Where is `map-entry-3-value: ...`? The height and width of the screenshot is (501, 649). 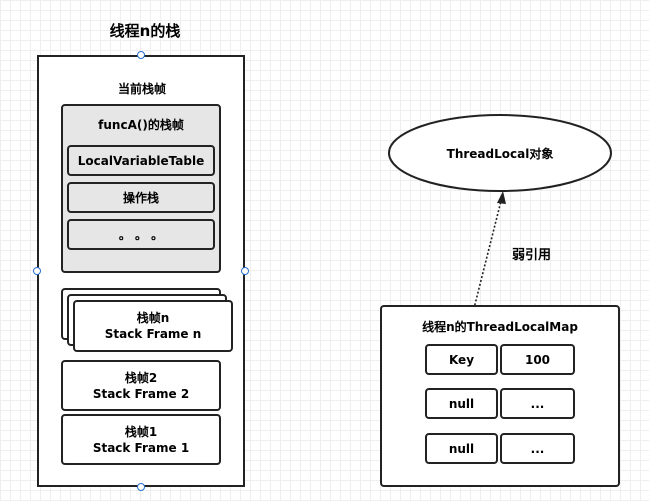 map-entry-3-value: ... is located at coordinates (537, 448).